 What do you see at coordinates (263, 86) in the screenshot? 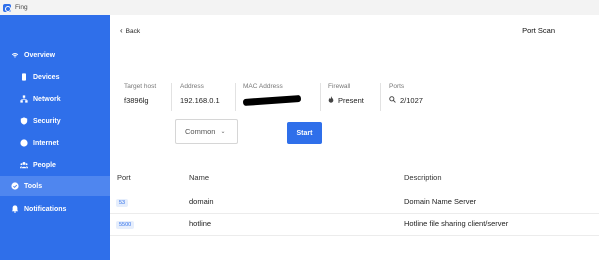
I see `mac-address-label: MAC Address` at bounding box center [263, 86].